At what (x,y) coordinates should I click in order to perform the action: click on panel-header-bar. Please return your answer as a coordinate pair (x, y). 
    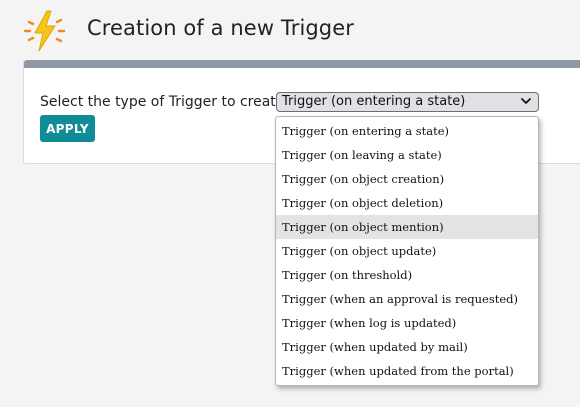
    Looking at the image, I should click on (302, 64).